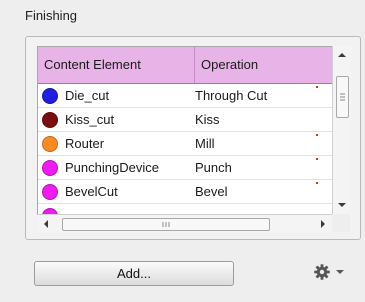 The width and height of the screenshot is (365, 302). Describe the element at coordinates (112, 167) in the screenshot. I see `content-element-name: PunchingDevice` at that location.